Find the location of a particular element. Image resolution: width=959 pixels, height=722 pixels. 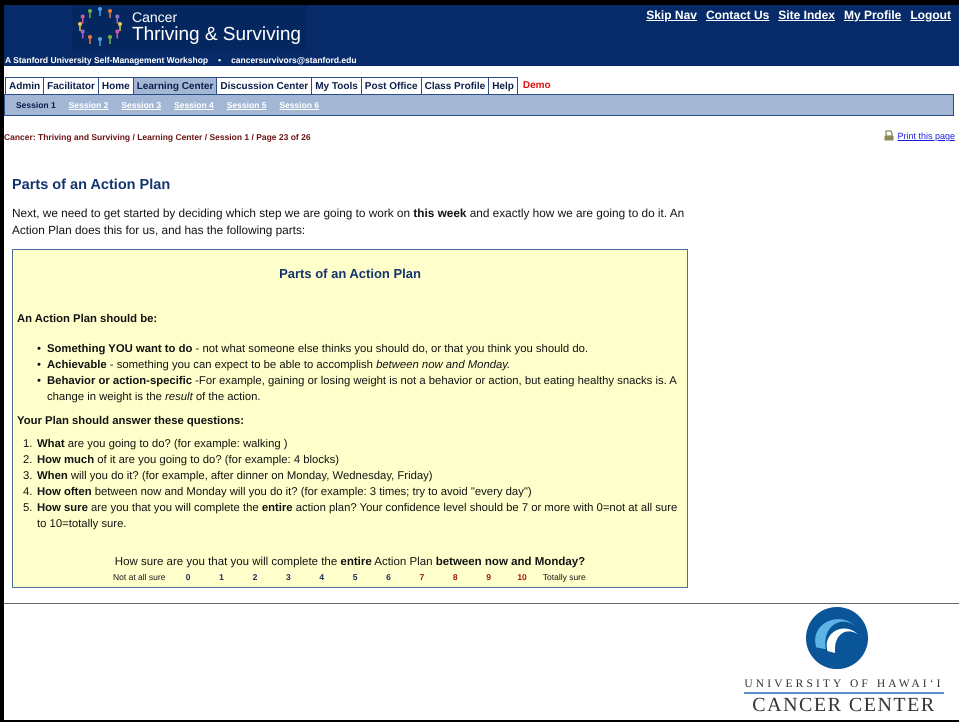

bullet-text: Achievable - something you can expect to be able to accomplish between now and Monday. is located at coordinates (278, 365).